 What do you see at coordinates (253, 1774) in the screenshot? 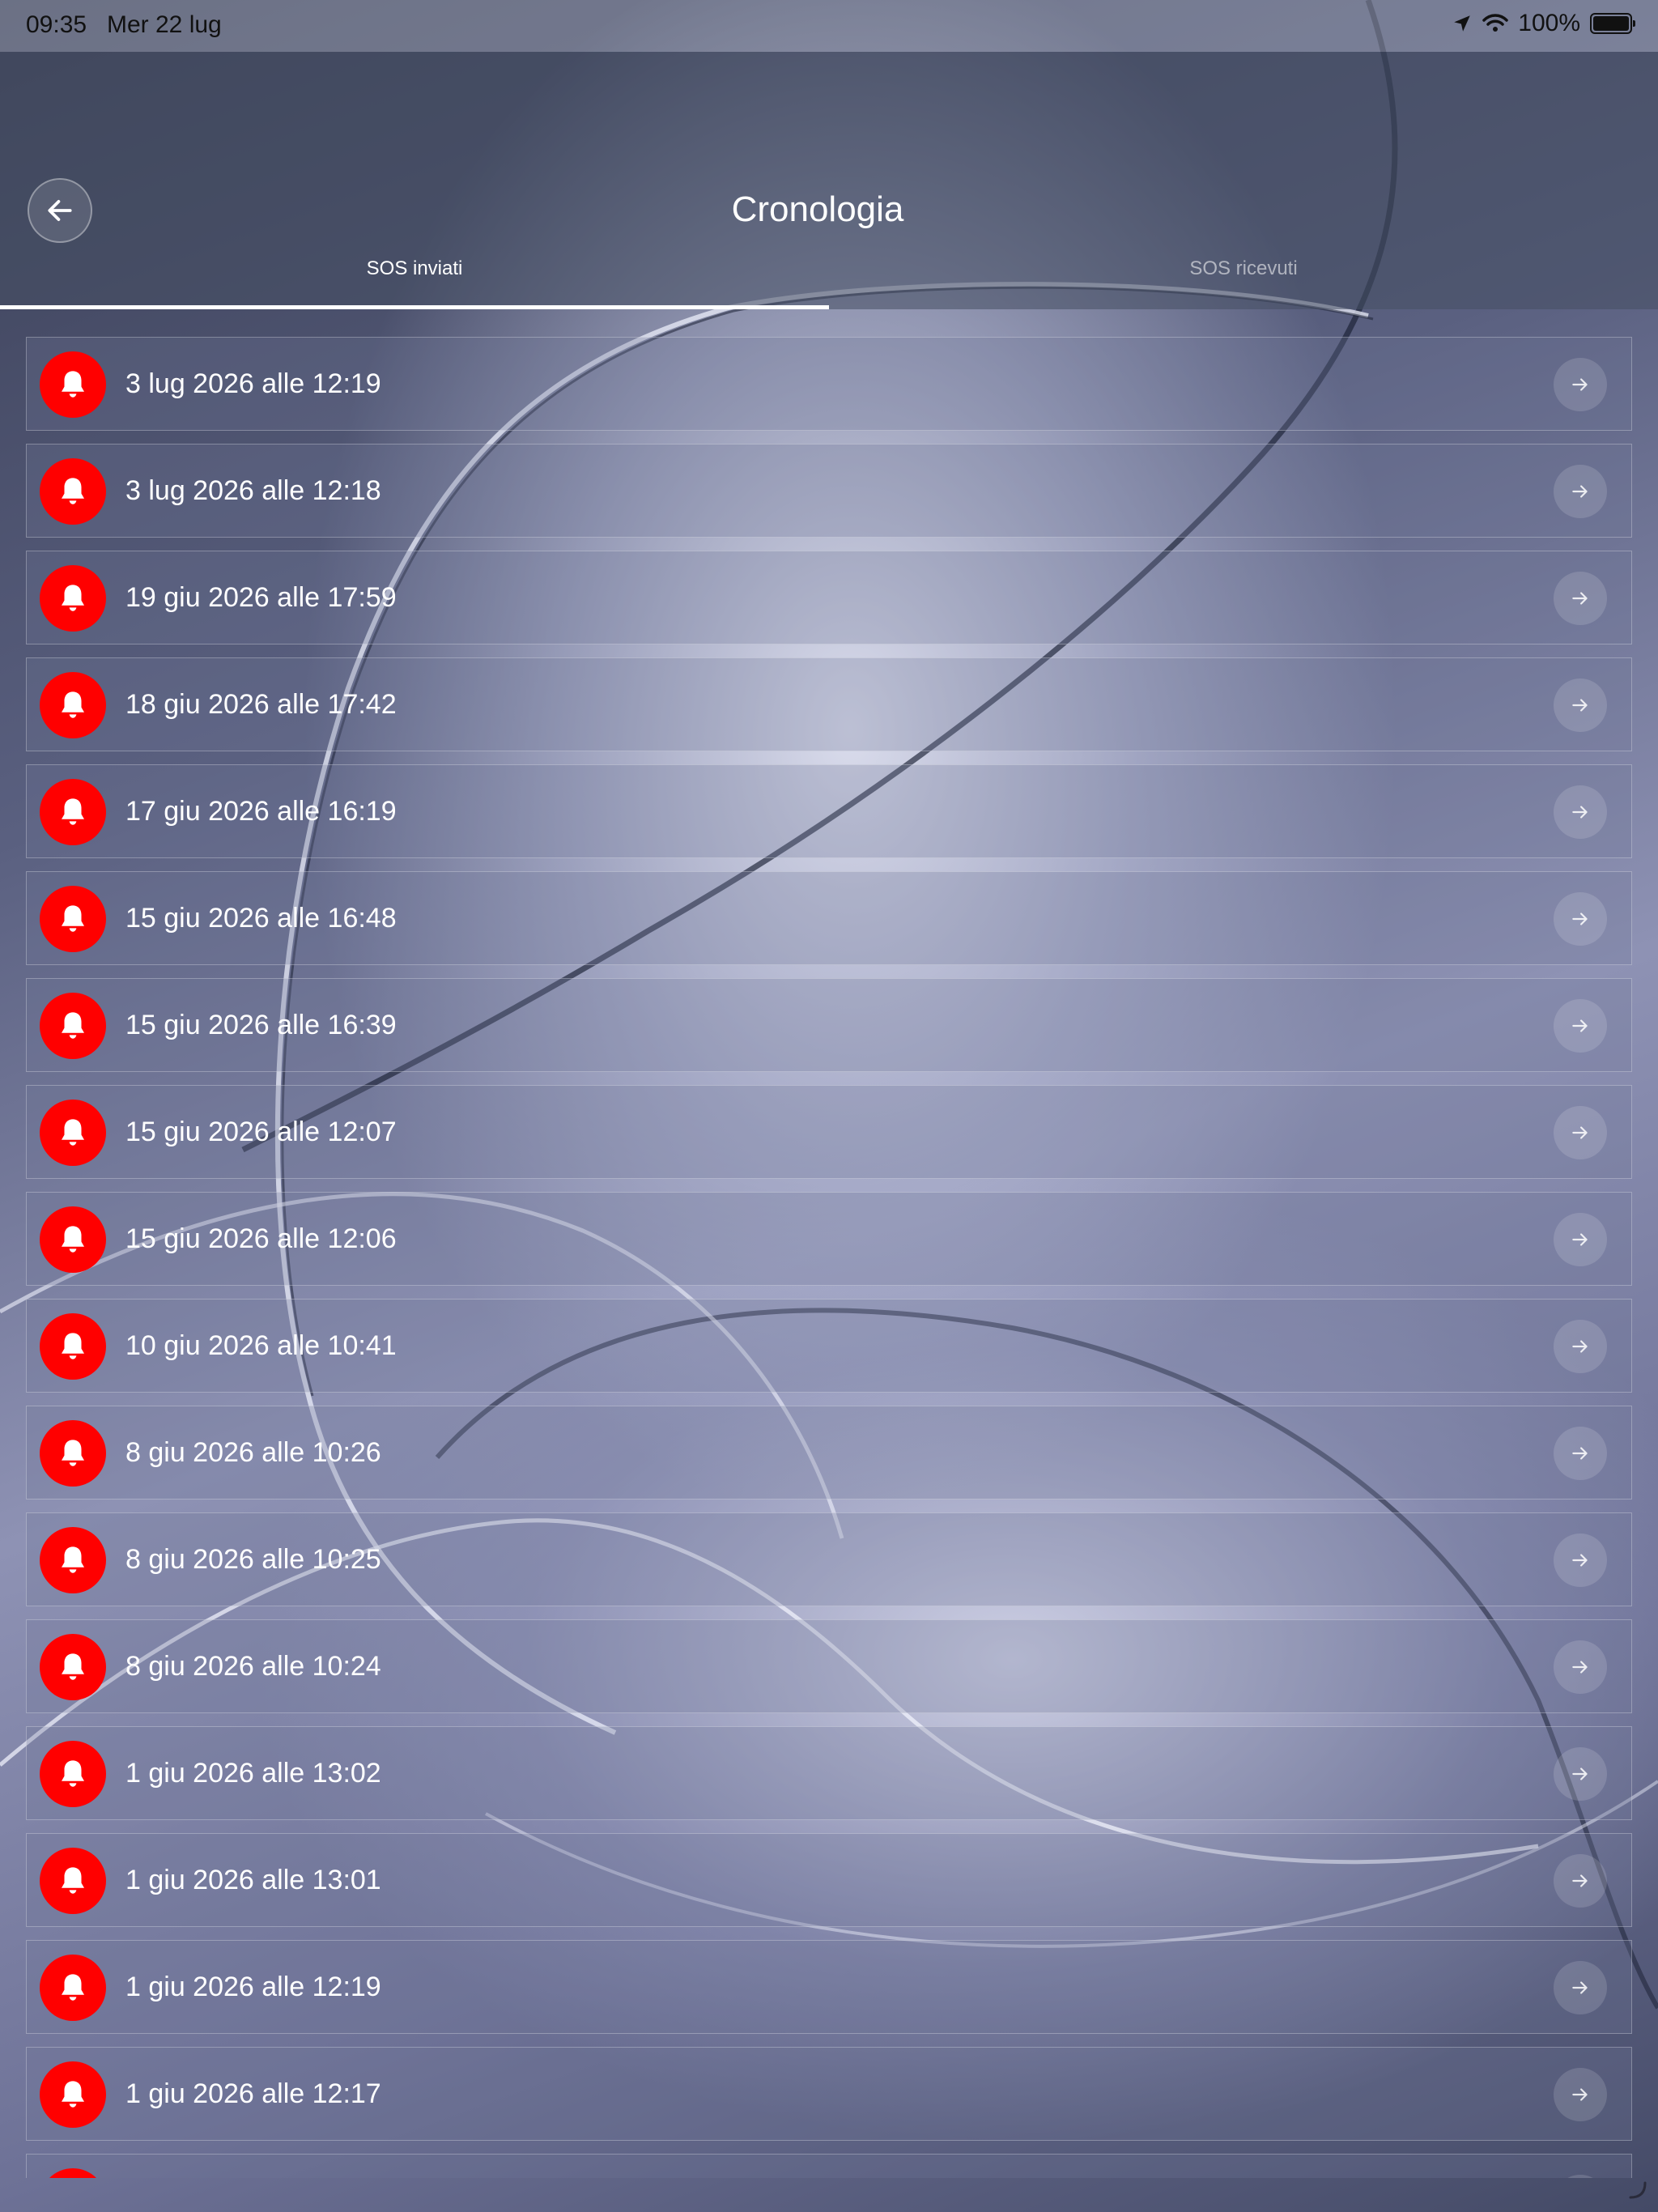
I see `history-row-label: 1 giu 2026 alle 13:02` at bounding box center [253, 1774].